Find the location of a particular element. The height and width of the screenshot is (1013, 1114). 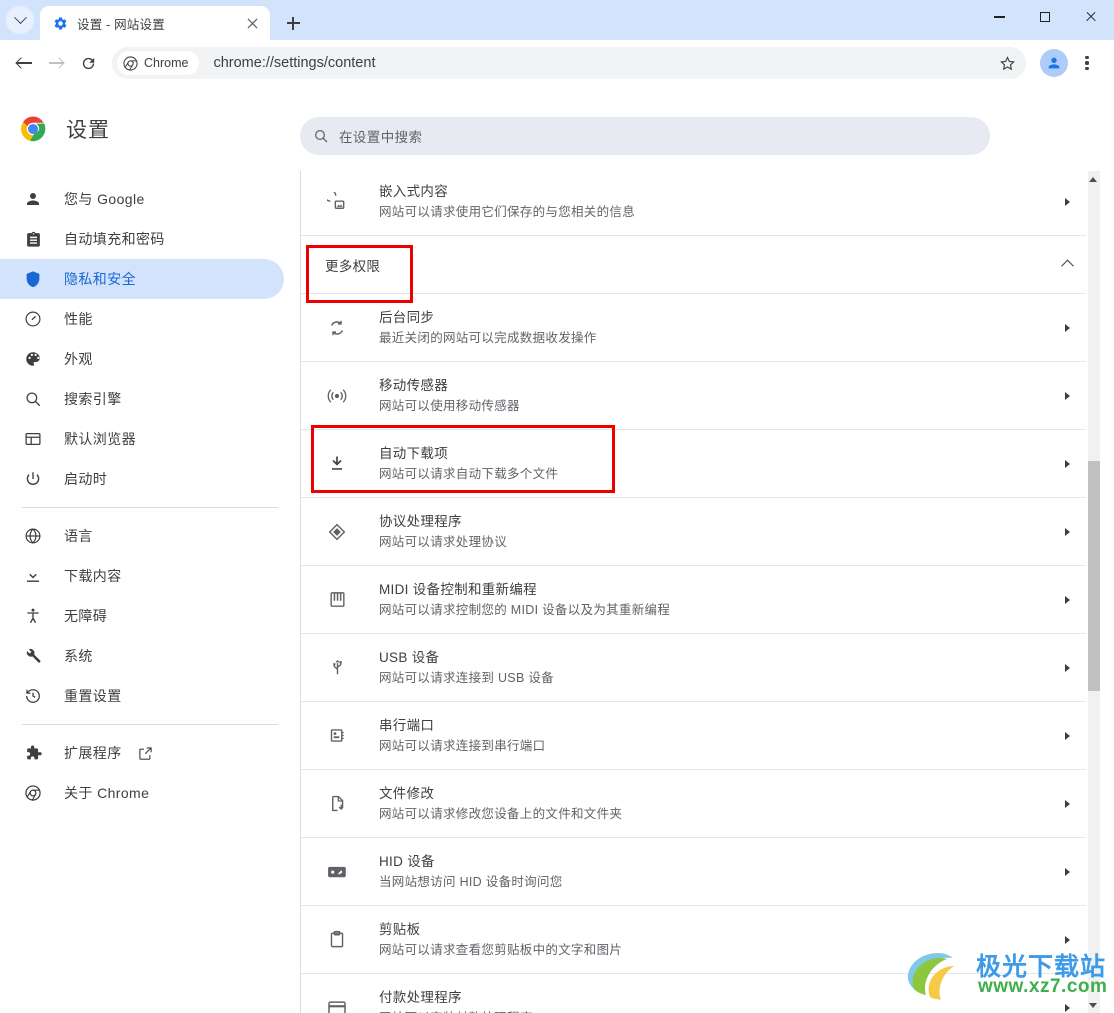

reload-button is located at coordinates (88, 63).